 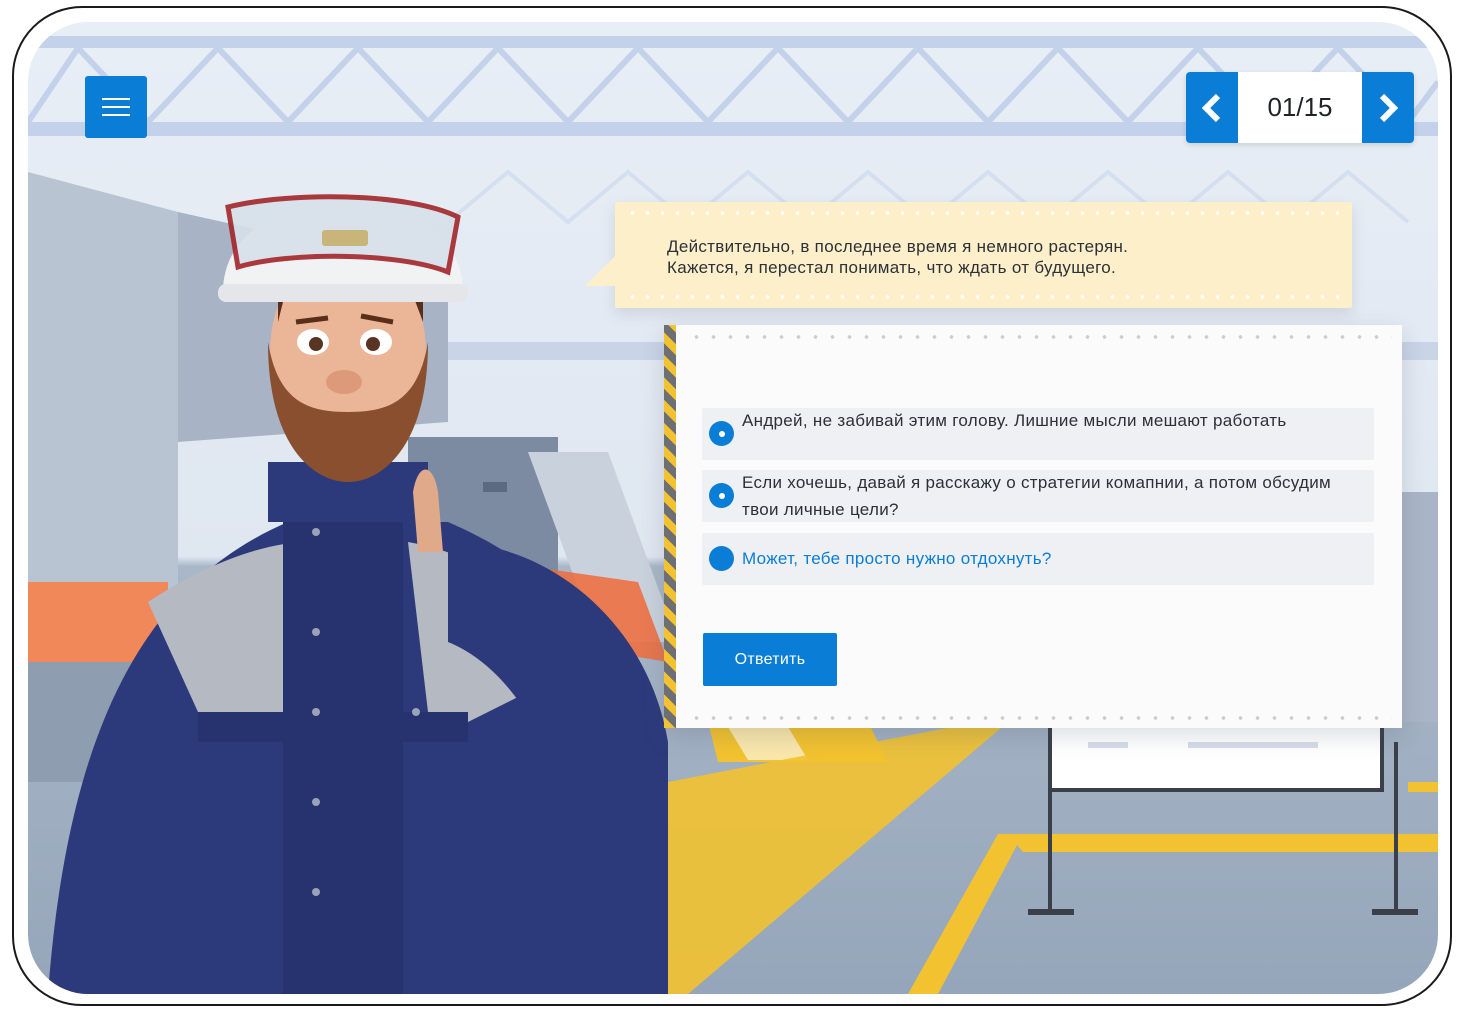 What do you see at coordinates (116, 99) in the screenshot?
I see `hamburger-menu-icon` at bounding box center [116, 99].